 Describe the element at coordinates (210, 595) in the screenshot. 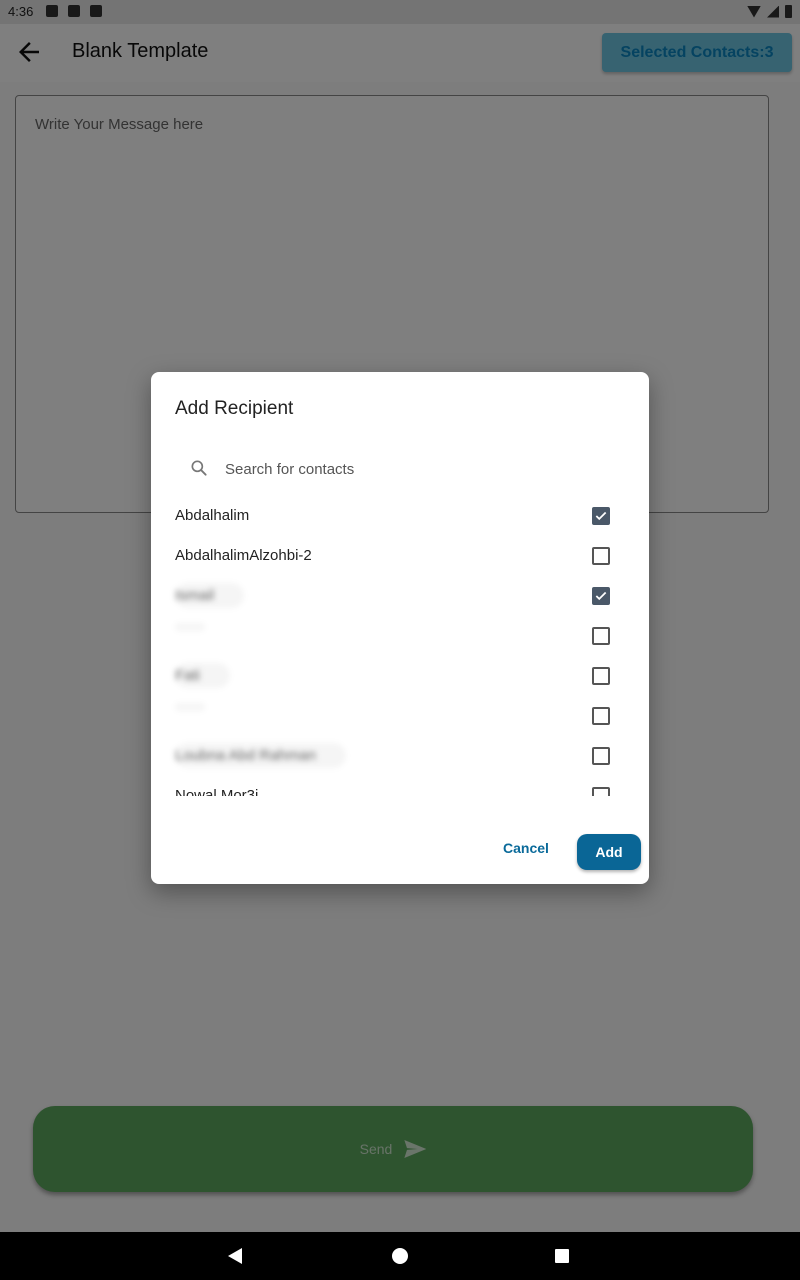

I see `contact-name-redacted: Ismail` at that location.